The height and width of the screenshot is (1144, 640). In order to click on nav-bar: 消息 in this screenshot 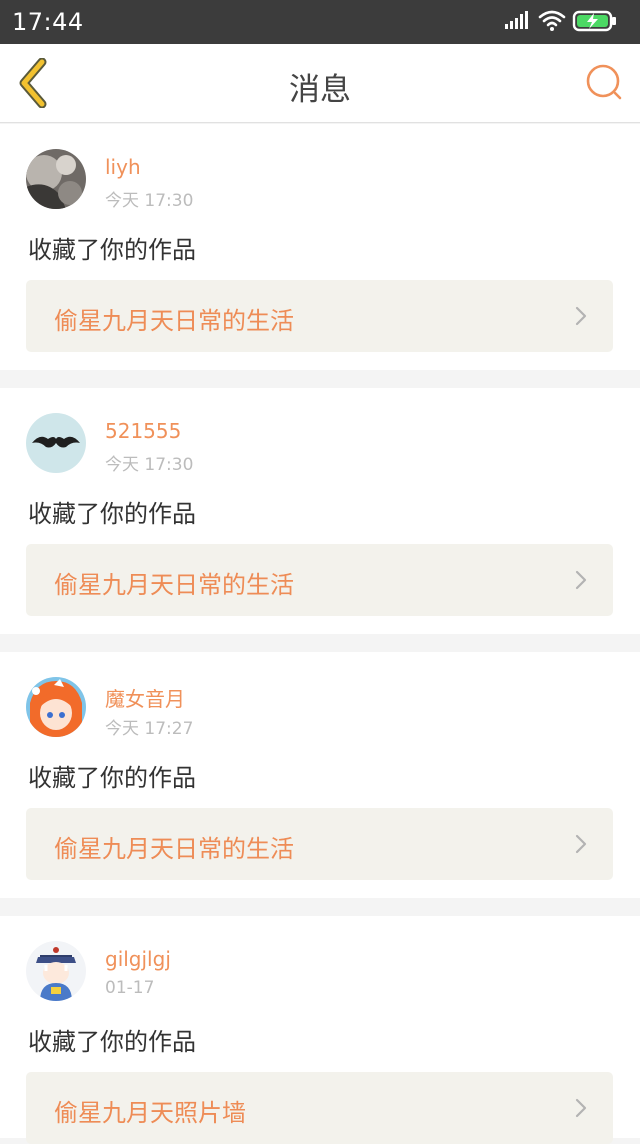, I will do `click(320, 83)`.